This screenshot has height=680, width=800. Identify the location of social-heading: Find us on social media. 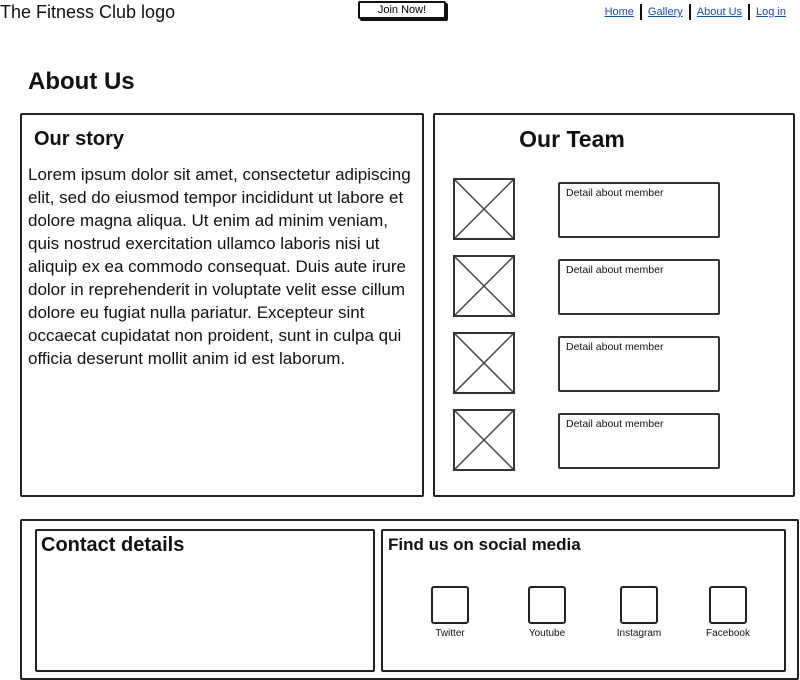
(484, 544).